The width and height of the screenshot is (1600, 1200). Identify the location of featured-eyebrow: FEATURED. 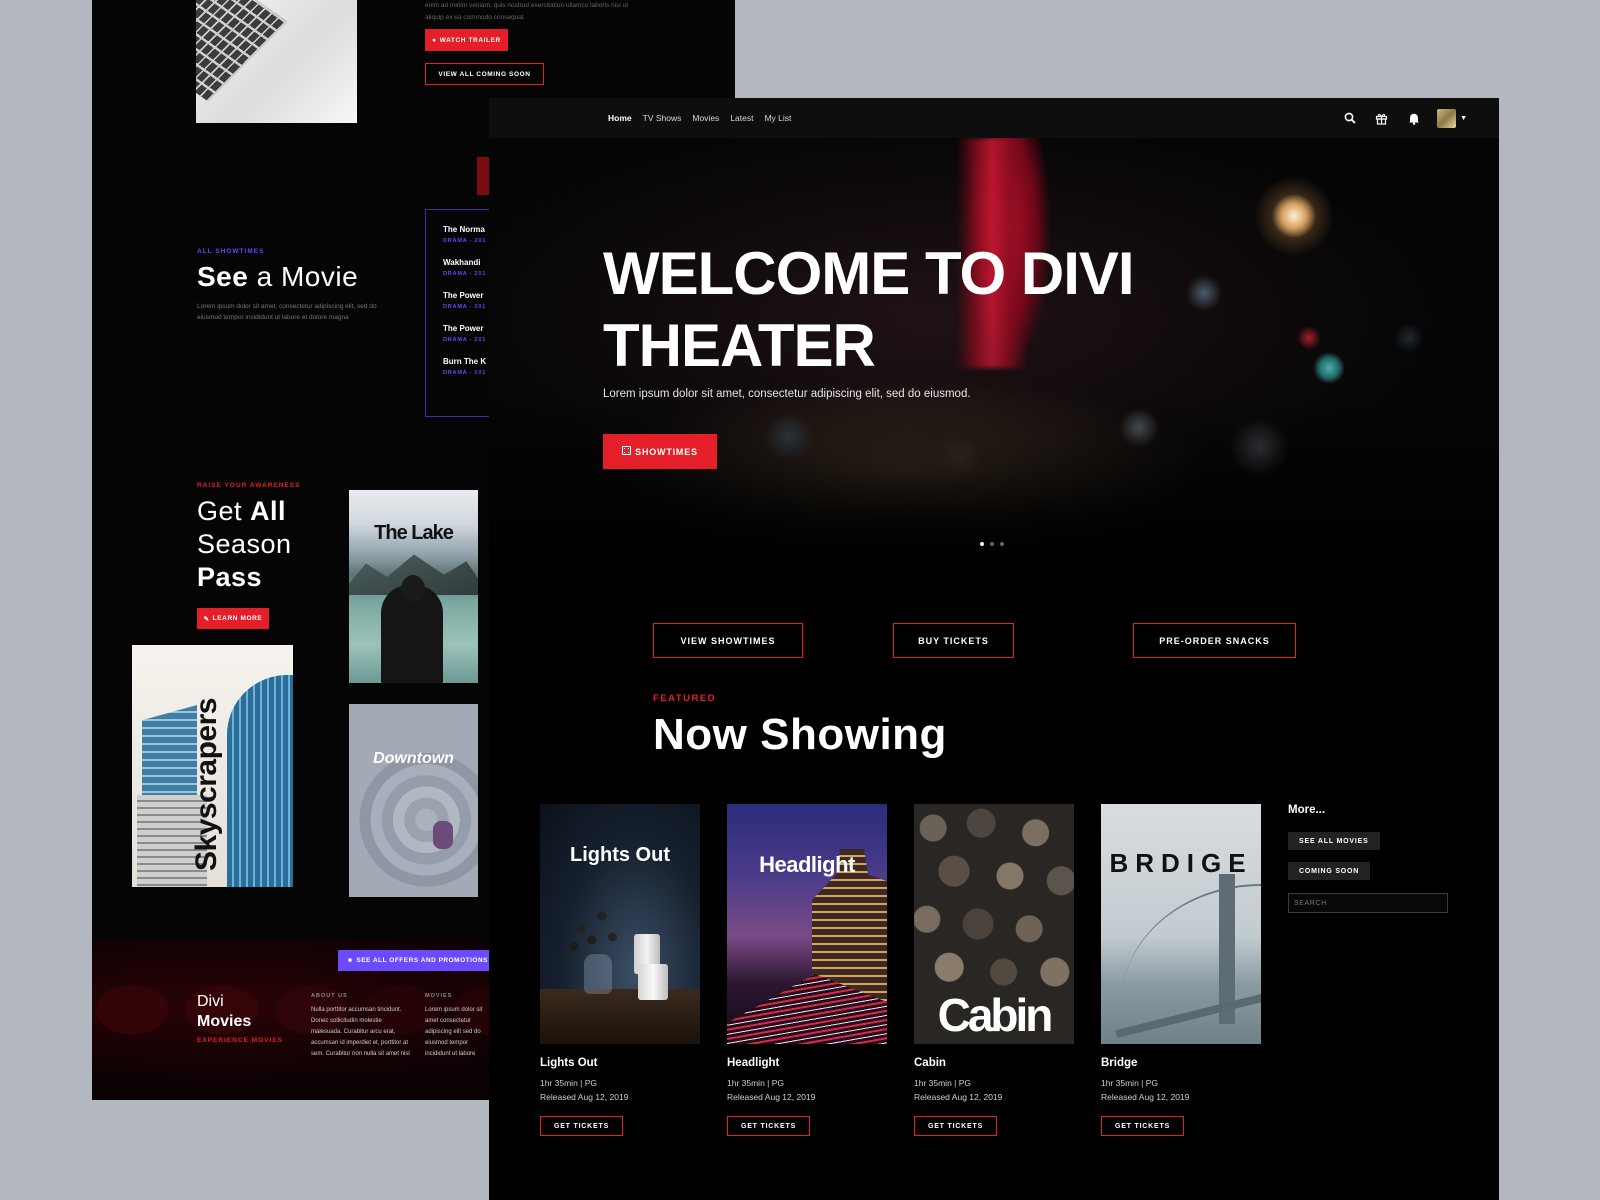
(685, 698).